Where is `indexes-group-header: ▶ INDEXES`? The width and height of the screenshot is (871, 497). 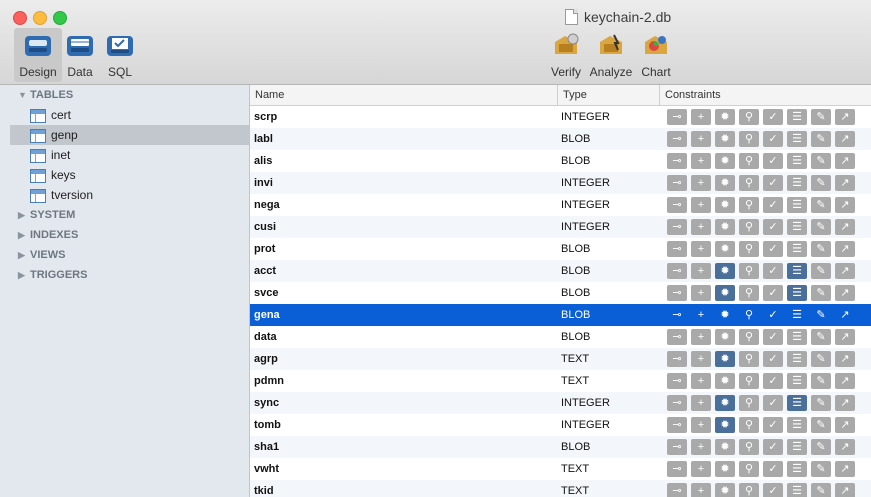 indexes-group-header: ▶ INDEXES is located at coordinates (48, 235).